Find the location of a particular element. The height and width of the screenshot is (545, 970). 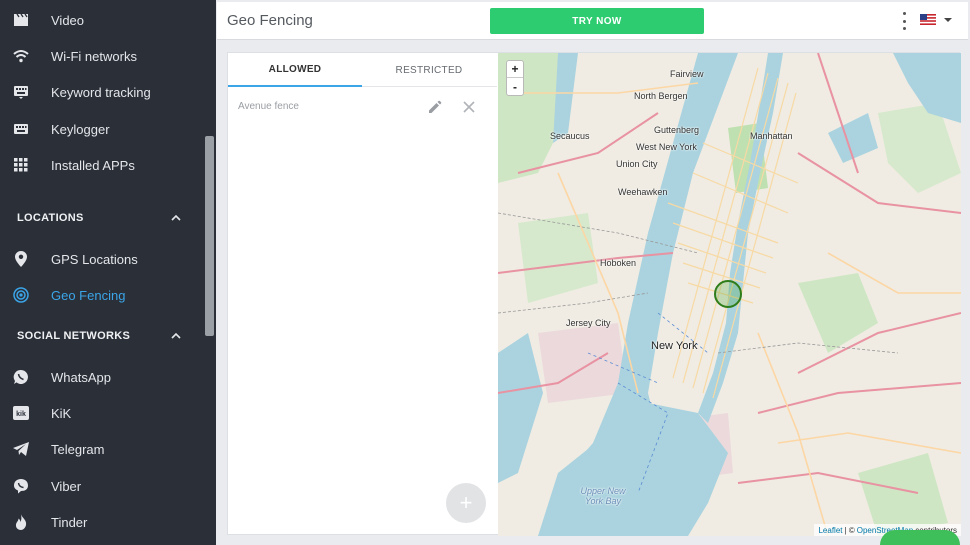

sidebar-item-telegram: Telegram is located at coordinates (101, 449).